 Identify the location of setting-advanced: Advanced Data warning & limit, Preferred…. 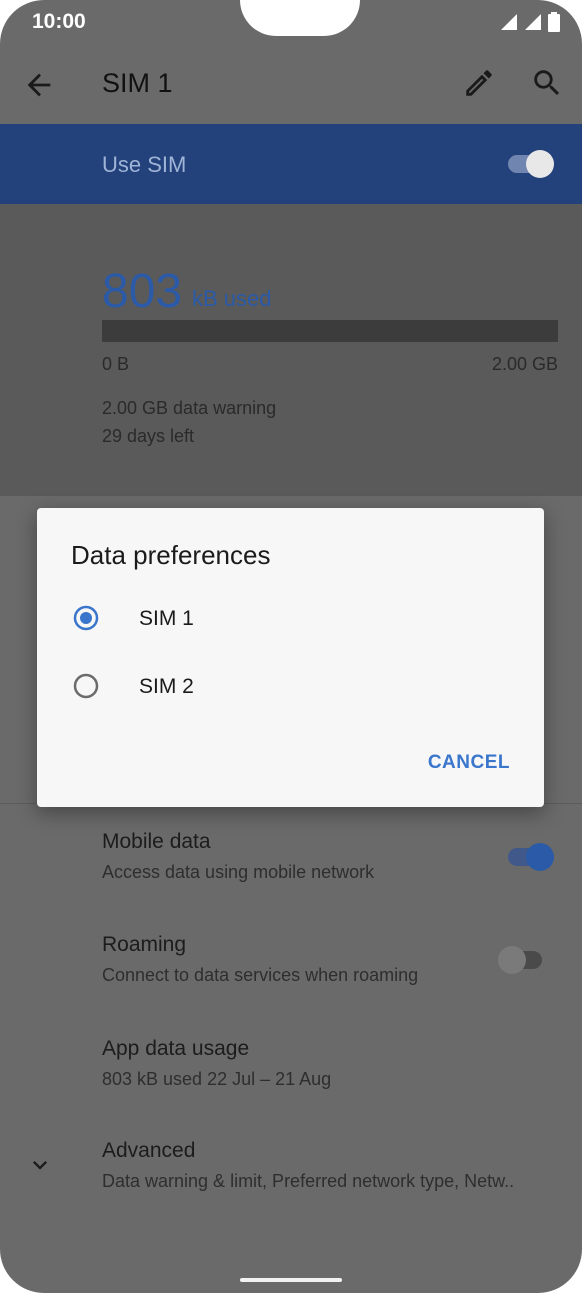
(291, 1187).